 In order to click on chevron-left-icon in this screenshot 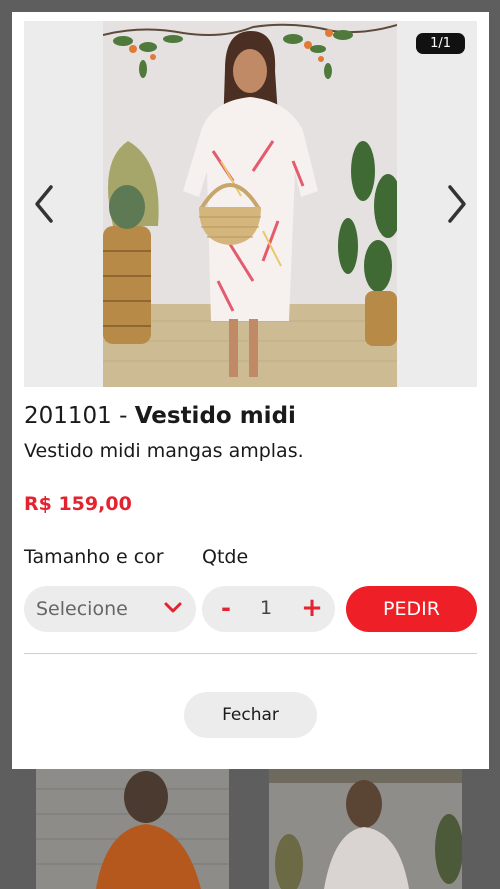, I will do `click(44, 204)`.